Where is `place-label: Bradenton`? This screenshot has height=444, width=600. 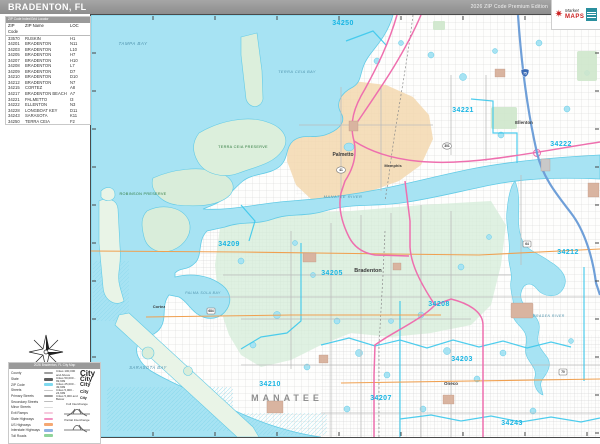 place-label: Bradenton is located at coordinates (368, 271).